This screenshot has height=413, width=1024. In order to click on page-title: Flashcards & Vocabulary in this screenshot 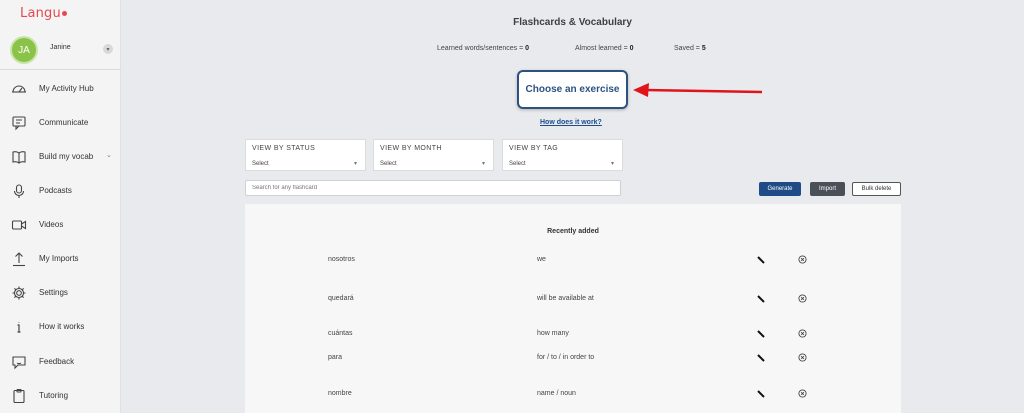, I will do `click(572, 22)`.